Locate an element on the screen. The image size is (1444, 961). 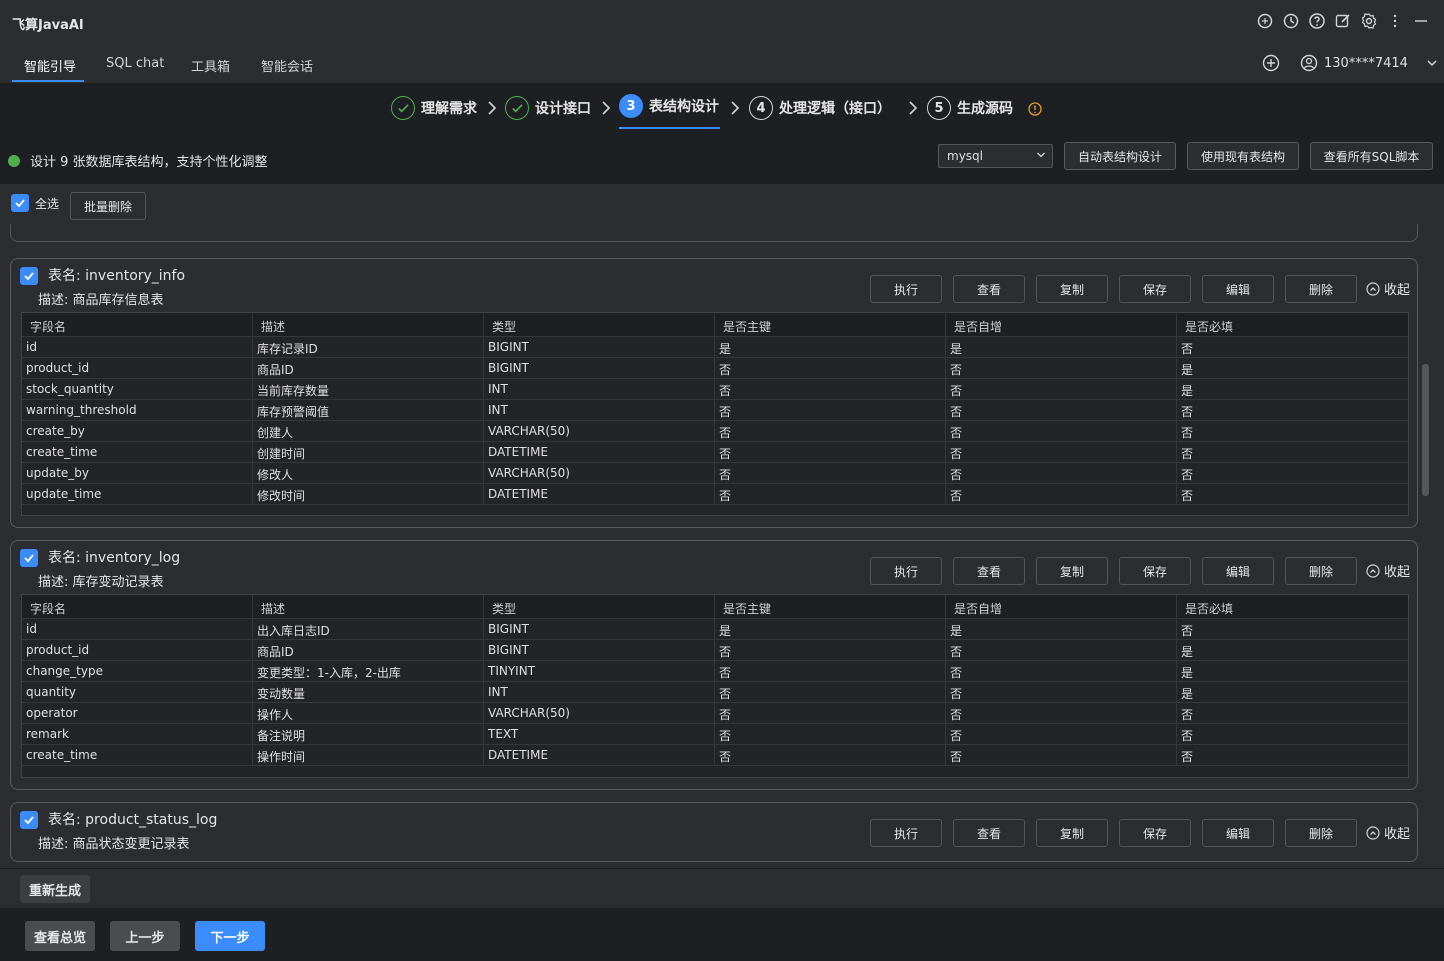
db-type-select: mysql is located at coordinates (995, 156).